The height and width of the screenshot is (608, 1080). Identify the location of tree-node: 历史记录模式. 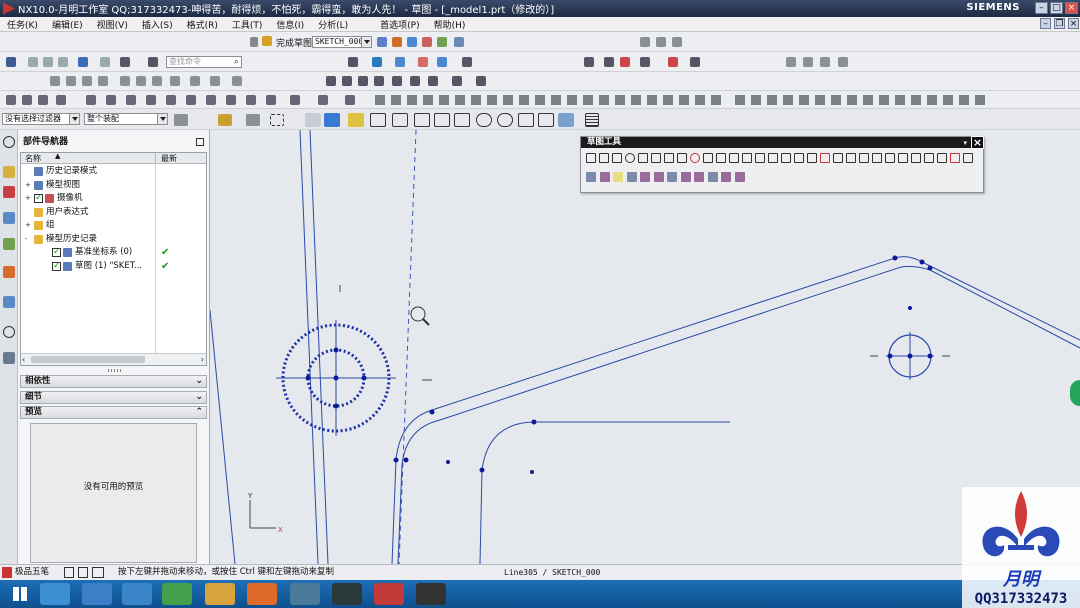
(113, 171).